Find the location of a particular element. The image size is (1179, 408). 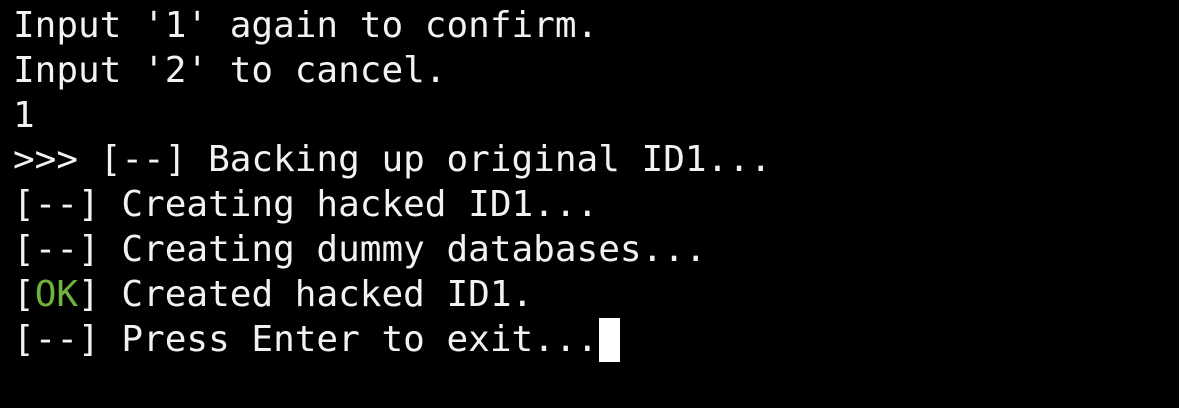

prompt-confirm-line: Input '1' again to confirm. is located at coordinates (306, 25).